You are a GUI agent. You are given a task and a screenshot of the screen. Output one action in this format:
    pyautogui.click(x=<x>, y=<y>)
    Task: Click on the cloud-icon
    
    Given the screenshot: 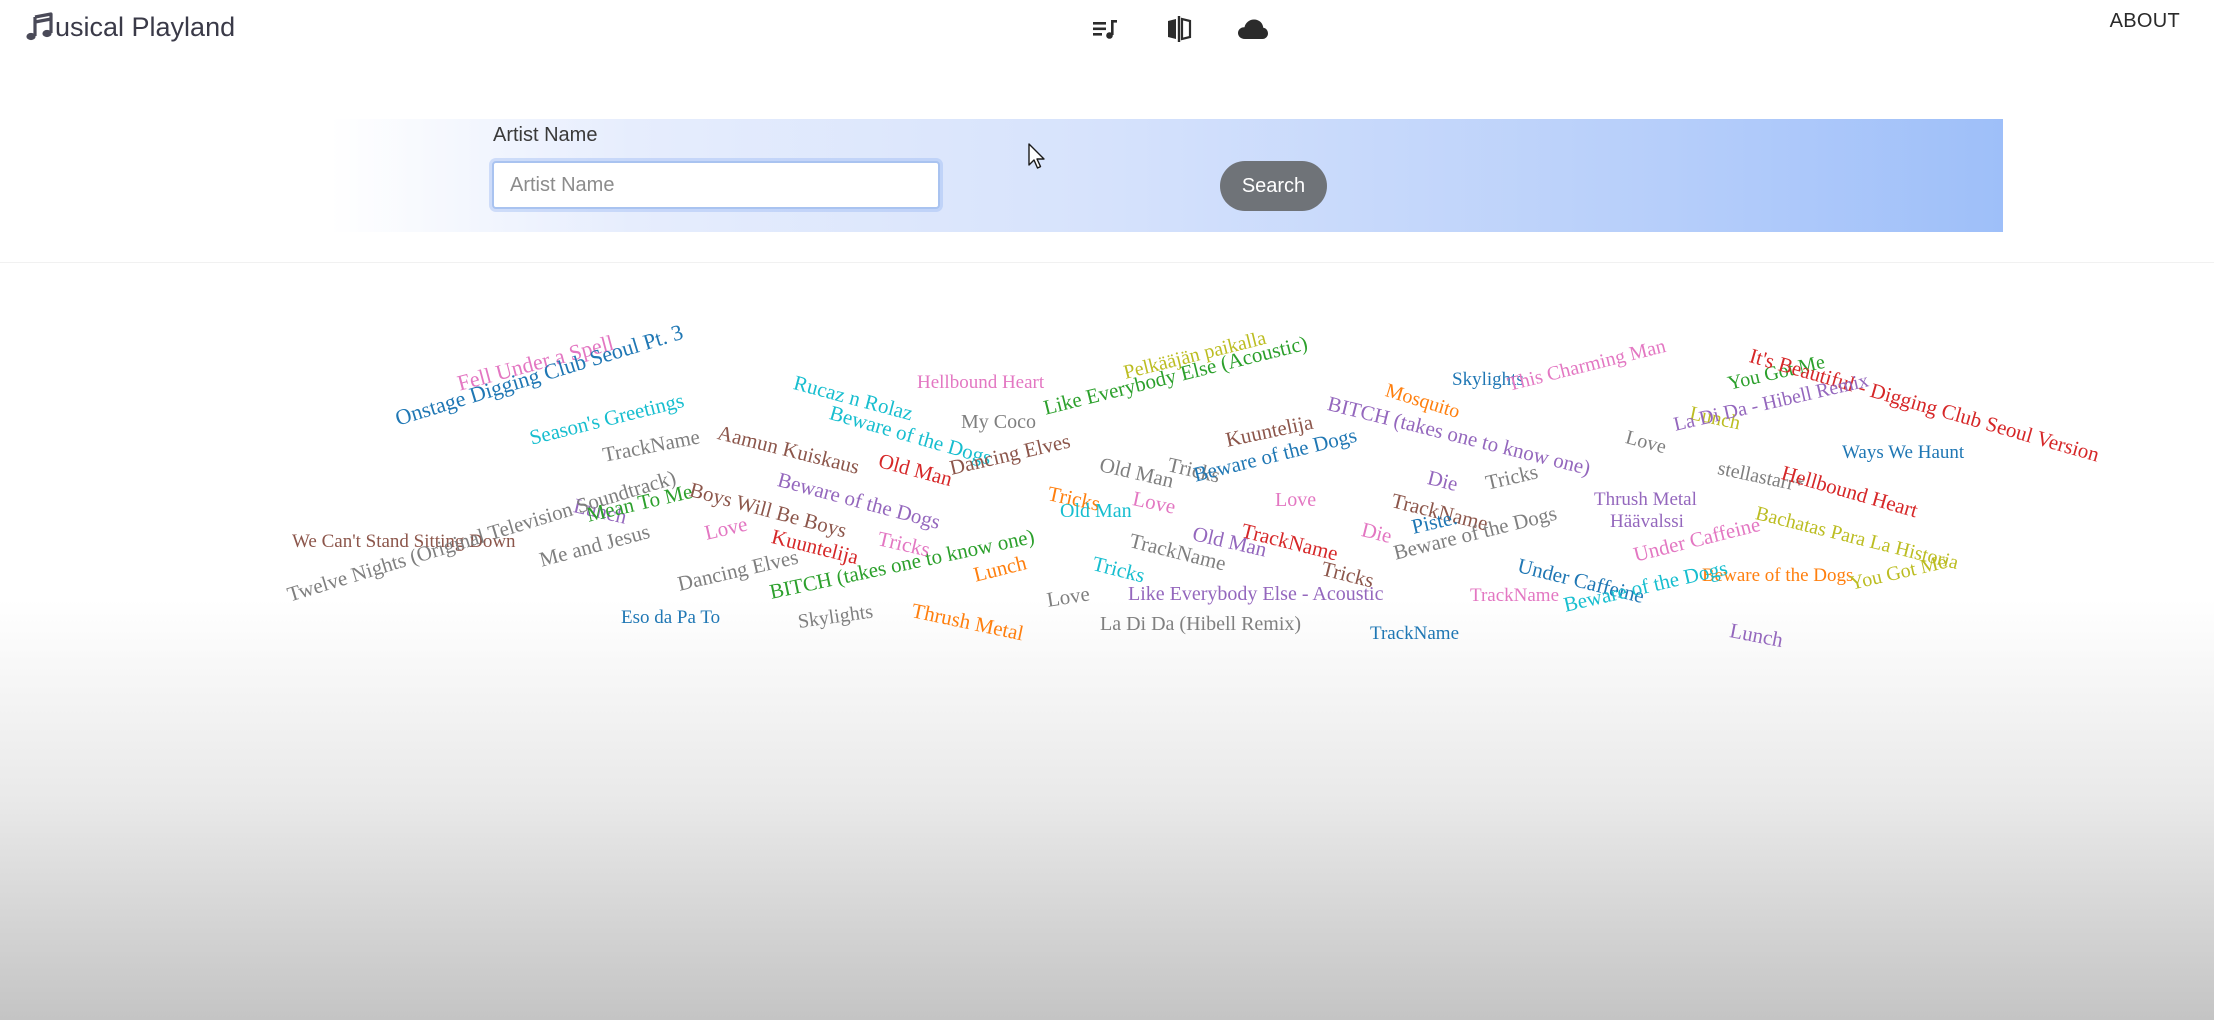 What is the action you would take?
    pyautogui.click(x=1253, y=29)
    